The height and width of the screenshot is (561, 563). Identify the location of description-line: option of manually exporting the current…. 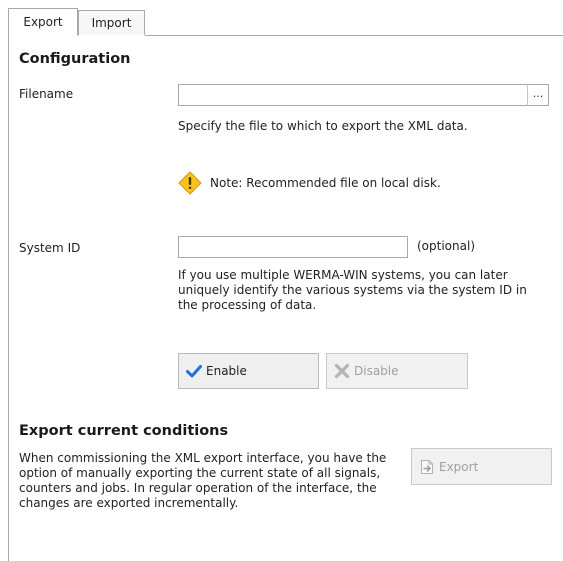
(200, 473).